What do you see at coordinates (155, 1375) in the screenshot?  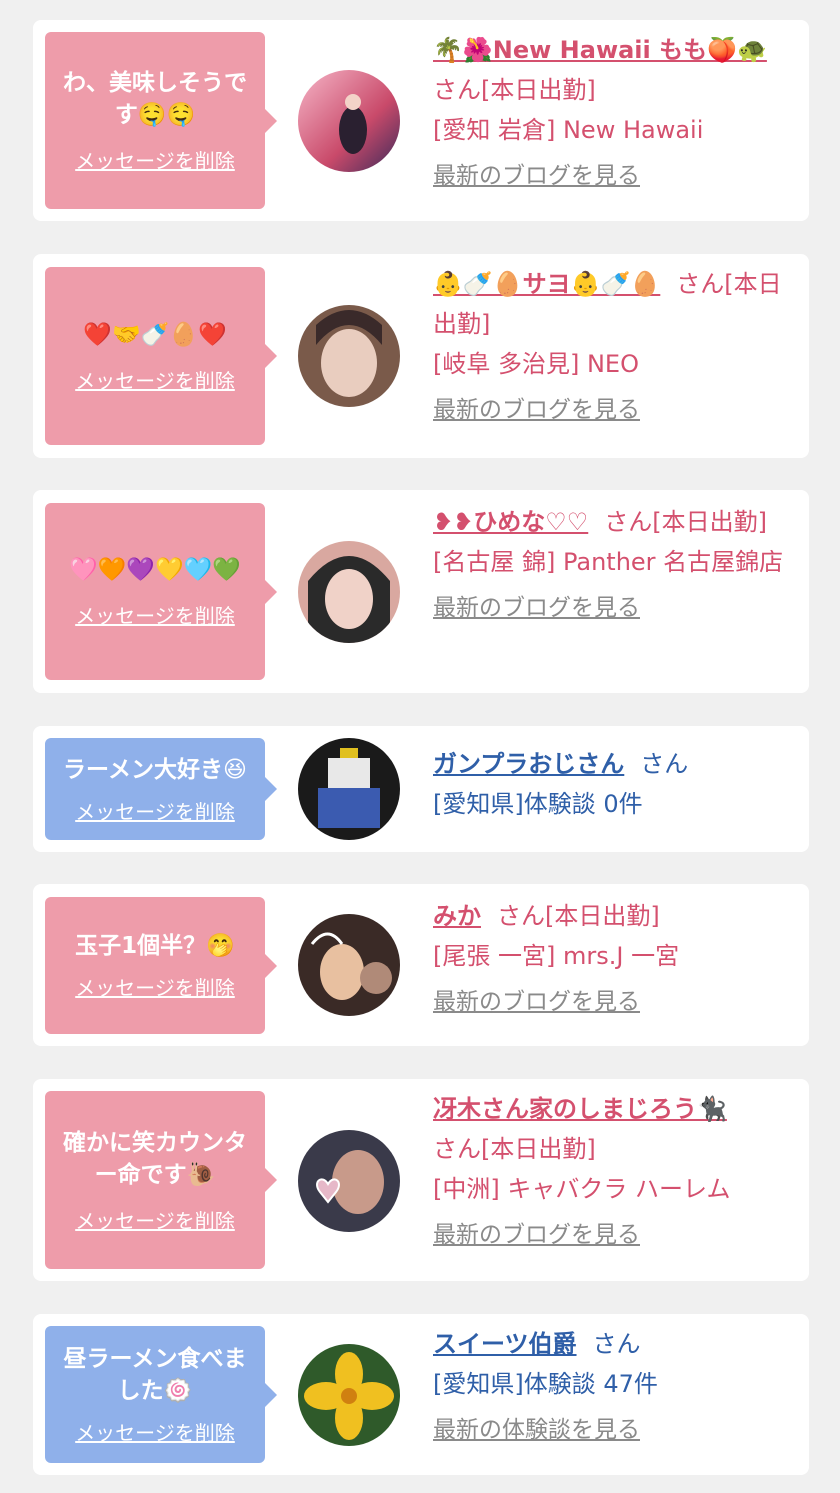 I see `message-text: 昼ラーメン食べました🍥` at bounding box center [155, 1375].